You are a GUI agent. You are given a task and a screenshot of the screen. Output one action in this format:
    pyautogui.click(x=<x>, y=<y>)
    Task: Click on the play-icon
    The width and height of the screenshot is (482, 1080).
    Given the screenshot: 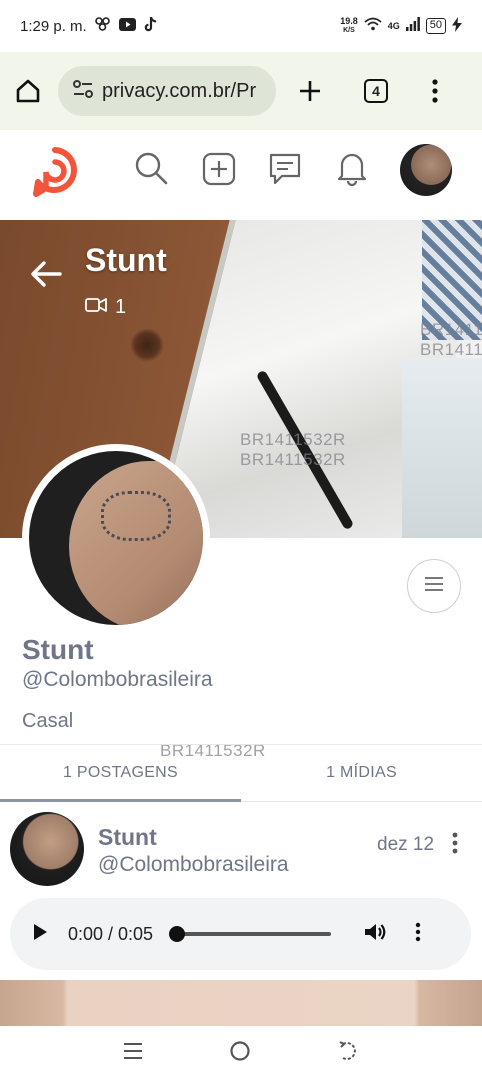 What is the action you would take?
    pyautogui.click(x=40, y=934)
    